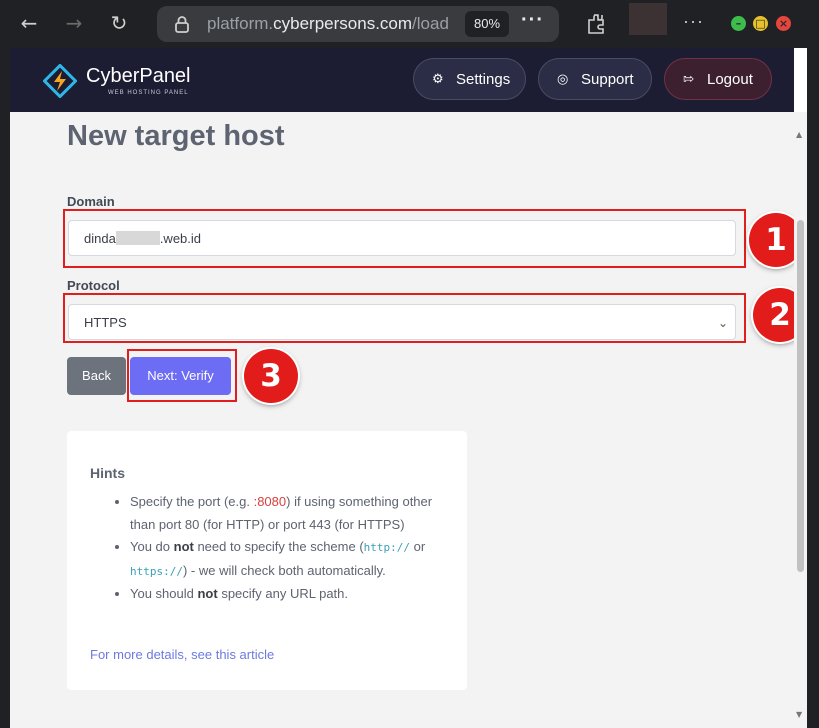 The image size is (819, 728). Describe the element at coordinates (91, 201) in the screenshot. I see `domain-label: Domain` at that location.